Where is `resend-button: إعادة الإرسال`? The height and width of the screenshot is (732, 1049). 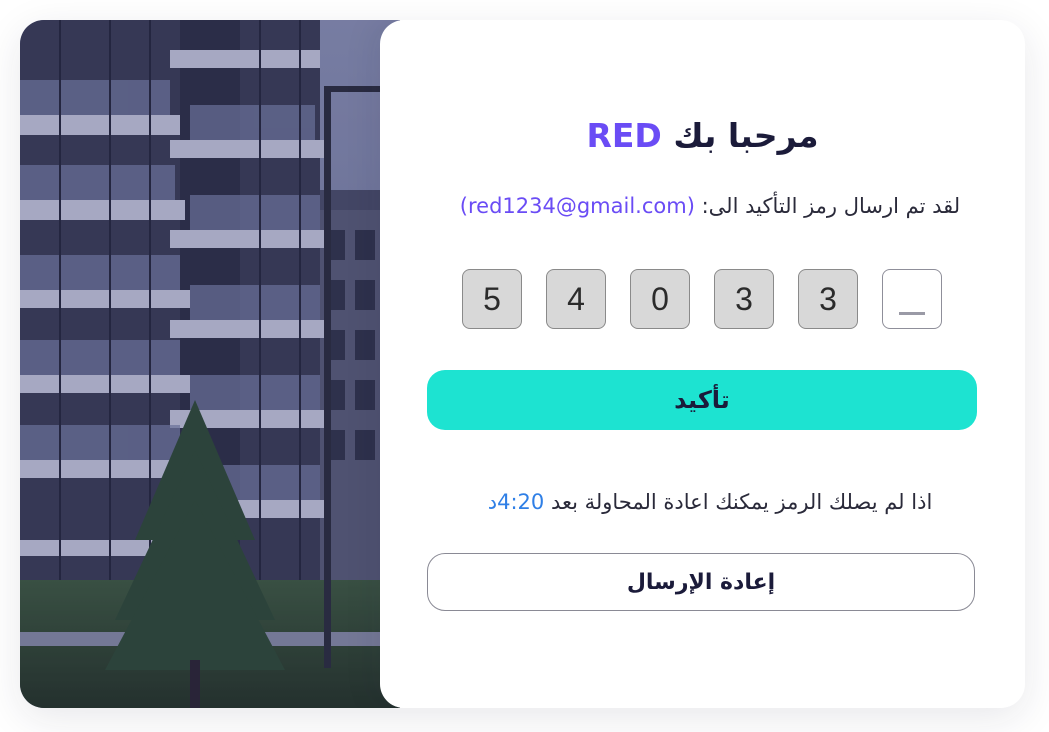
resend-button: إعادة الإرسال is located at coordinates (701, 582).